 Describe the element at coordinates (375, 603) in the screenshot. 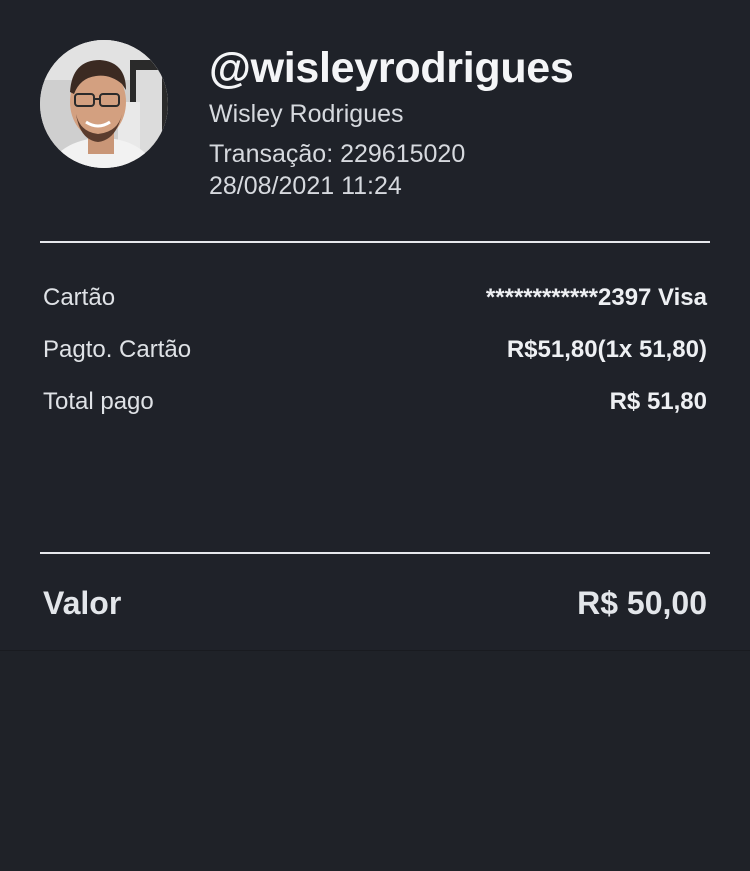

I see `amount-summary: Valor R$ 50,00` at that location.